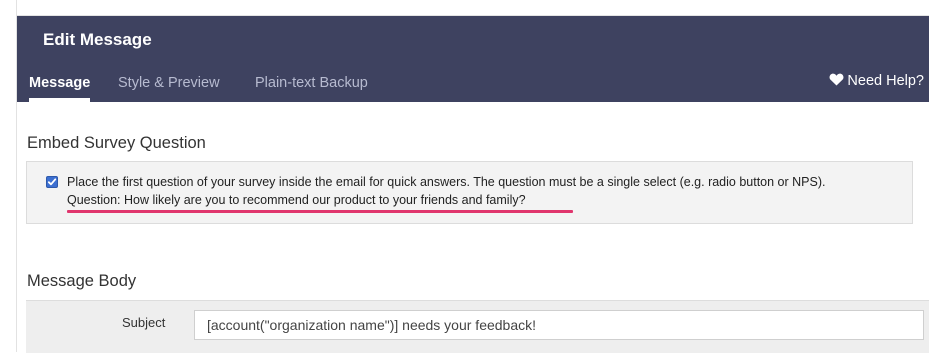  I want to click on question-highlight-underline, so click(320, 211).